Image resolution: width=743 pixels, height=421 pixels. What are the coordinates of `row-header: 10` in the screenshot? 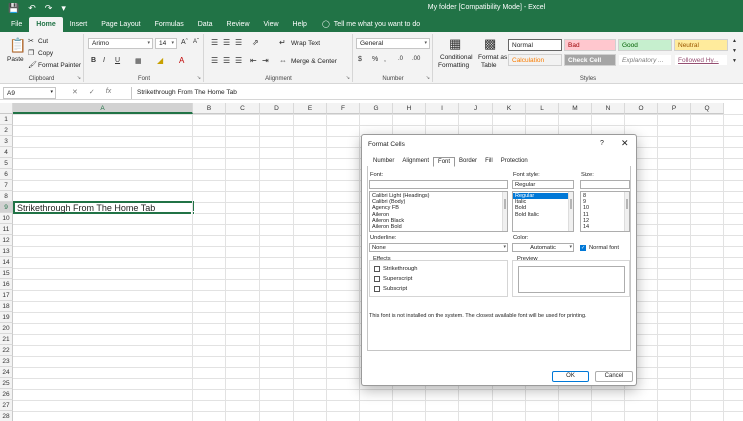 It's located at (6, 218).